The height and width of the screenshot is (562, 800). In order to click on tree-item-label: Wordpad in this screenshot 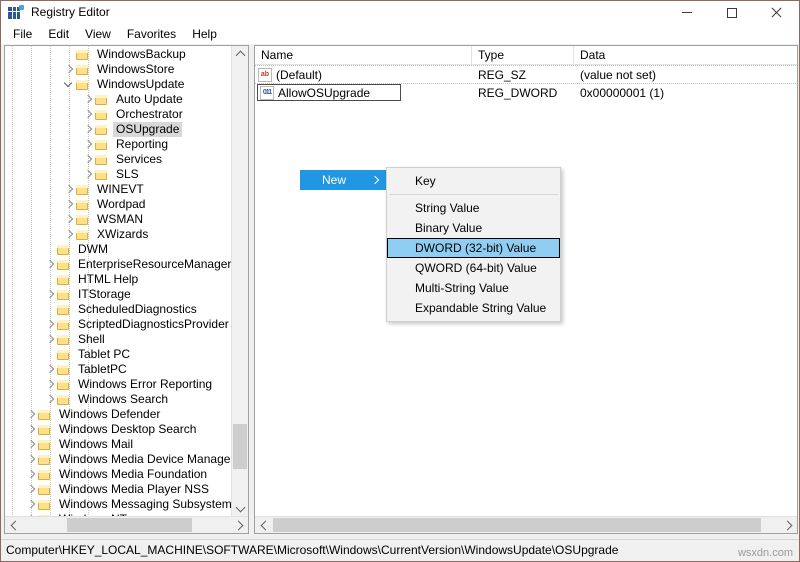, I will do `click(121, 204)`.